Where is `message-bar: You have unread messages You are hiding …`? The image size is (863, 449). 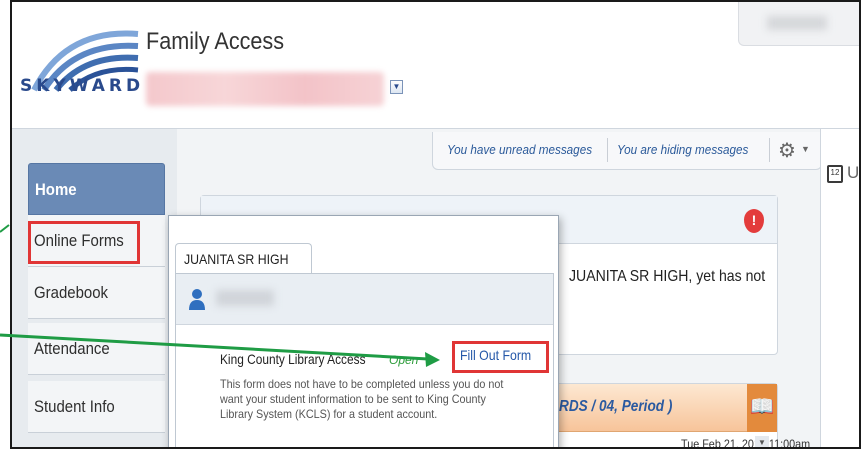 message-bar: You have unread messages You are hiding … is located at coordinates (627, 151).